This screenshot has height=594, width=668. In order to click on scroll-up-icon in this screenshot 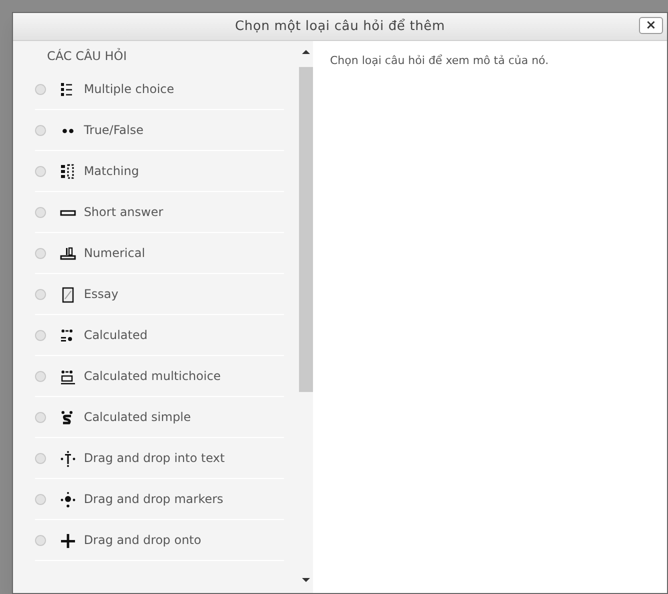, I will do `click(306, 52)`.